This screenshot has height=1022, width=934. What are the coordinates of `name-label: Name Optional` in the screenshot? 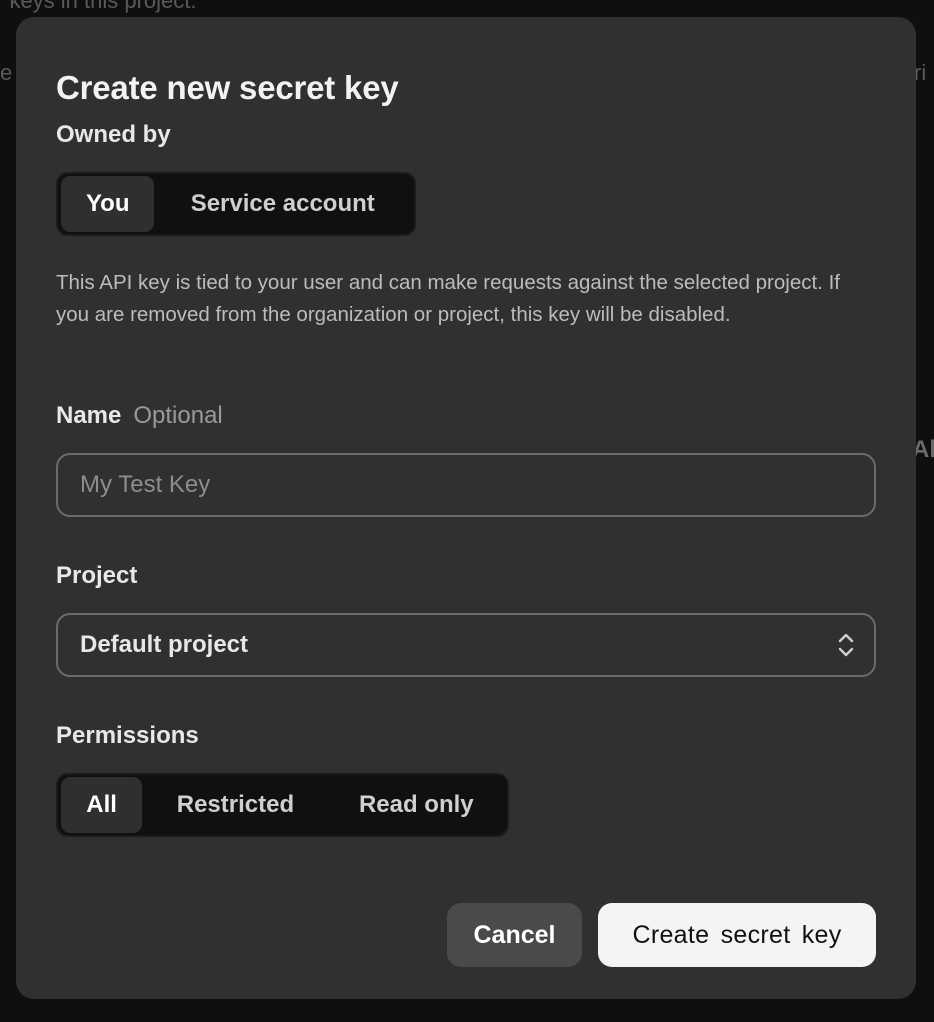 It's located at (139, 416).